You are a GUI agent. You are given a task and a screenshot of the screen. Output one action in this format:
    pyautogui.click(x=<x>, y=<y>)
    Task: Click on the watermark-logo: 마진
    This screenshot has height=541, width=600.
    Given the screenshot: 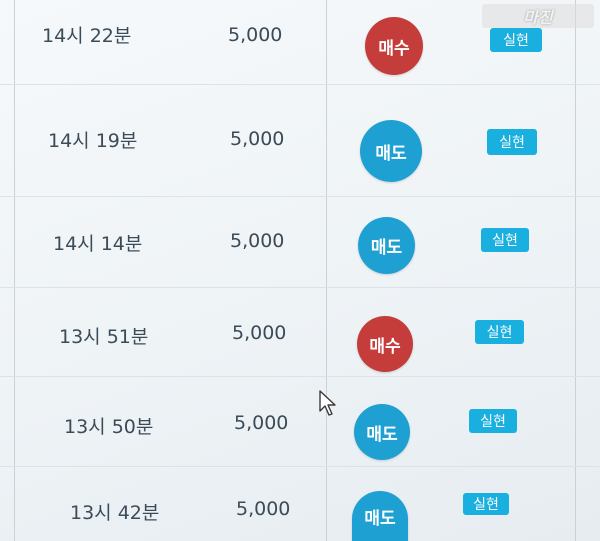 What is the action you would take?
    pyautogui.click(x=538, y=16)
    